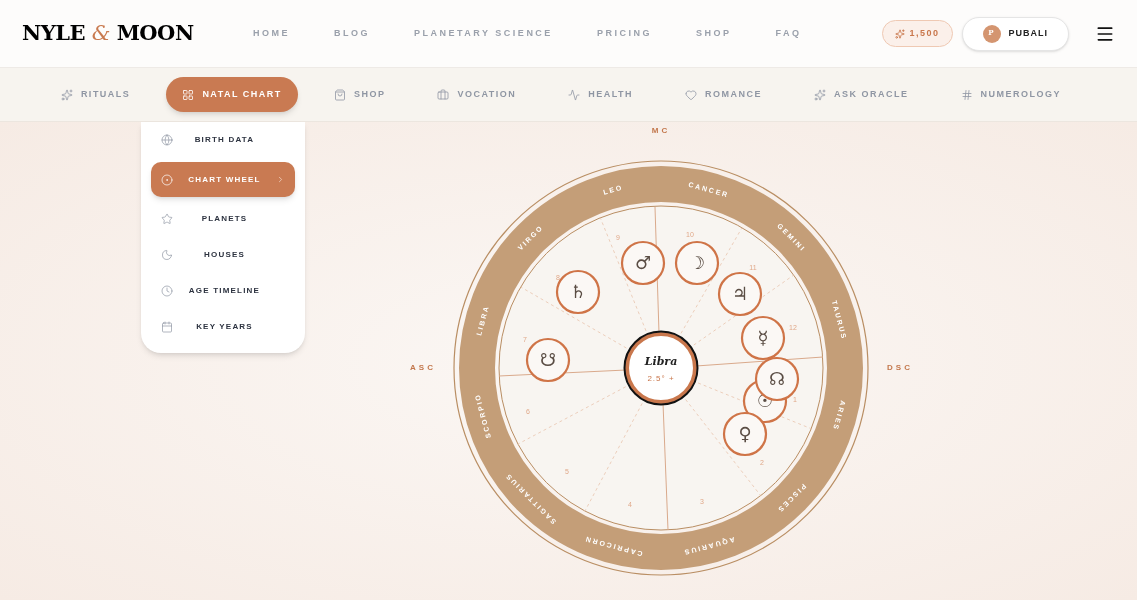  I want to click on planet-marker: ♃, so click(740, 294).